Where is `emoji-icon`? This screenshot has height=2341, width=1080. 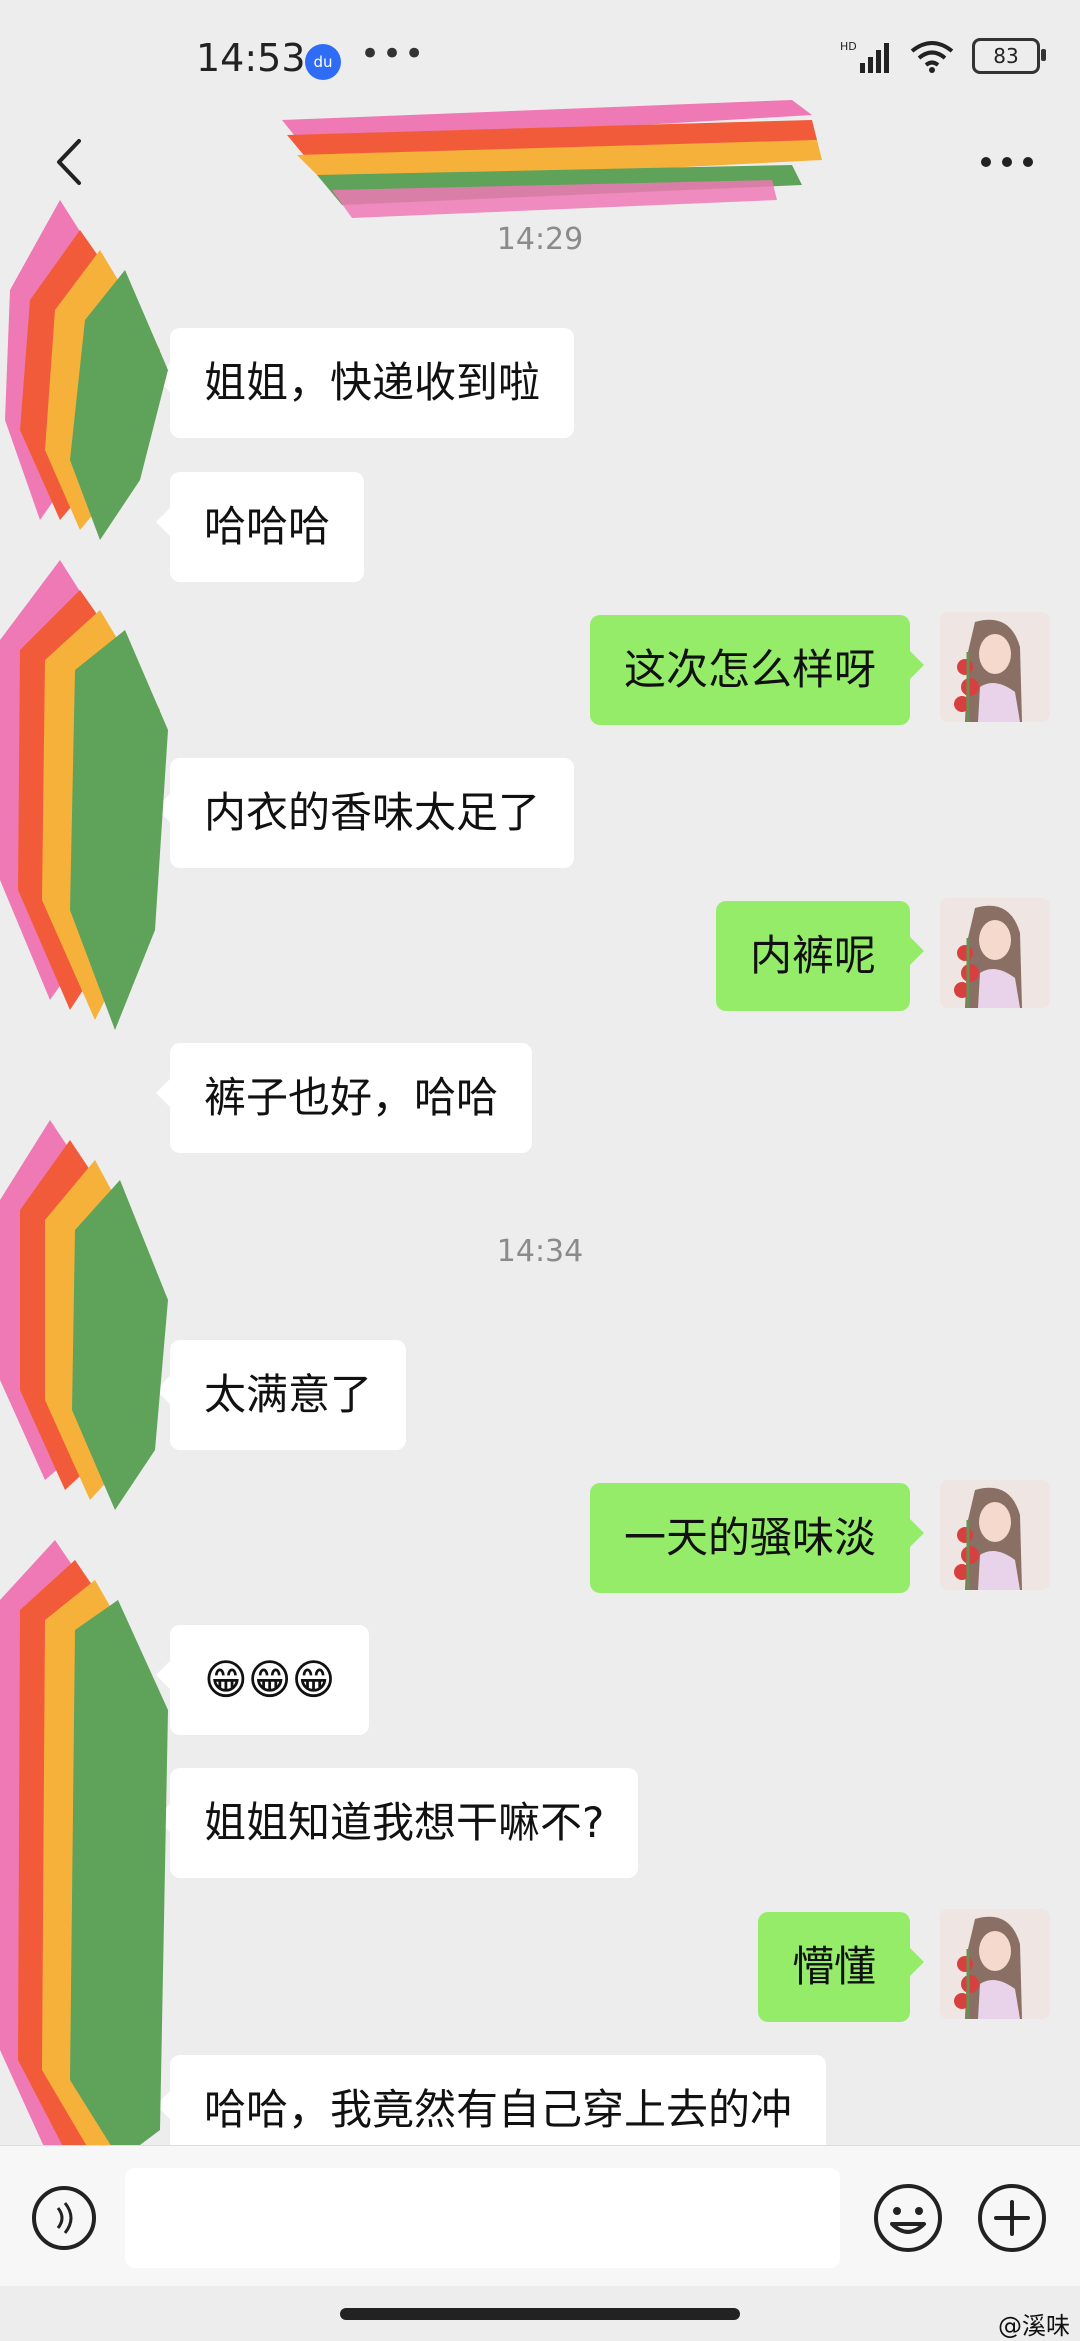
emoji-icon is located at coordinates (908, 2218).